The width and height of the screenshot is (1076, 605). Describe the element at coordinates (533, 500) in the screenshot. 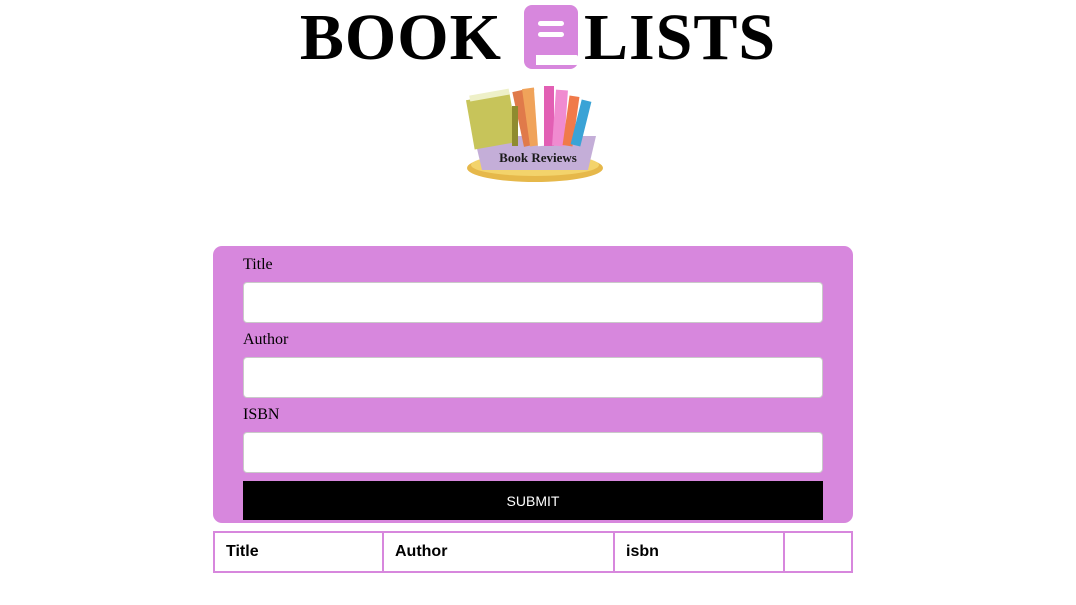

I see `submit-button: Submit` at that location.